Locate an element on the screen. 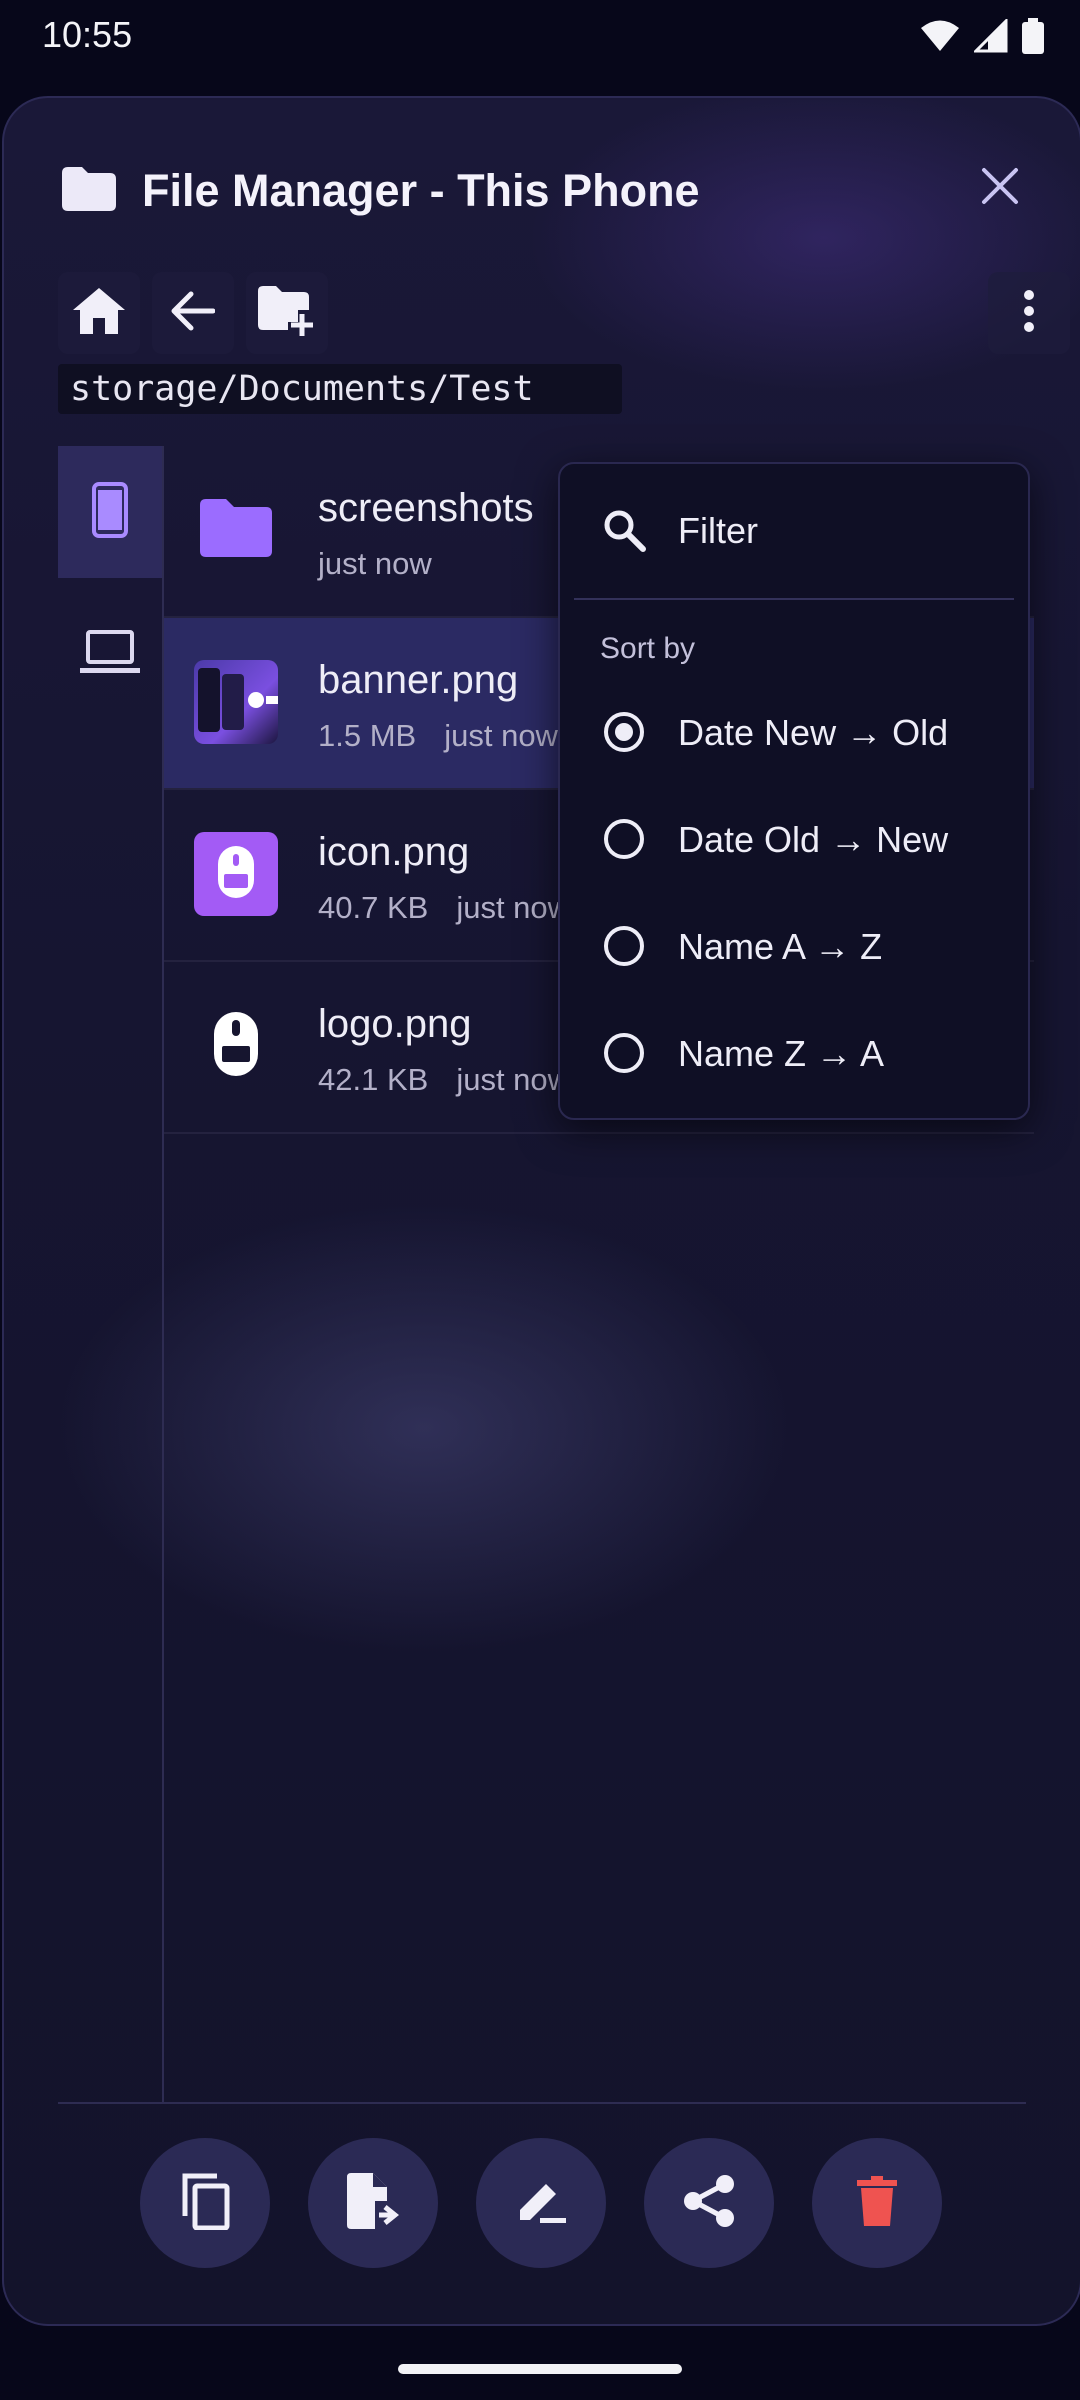  move-button is located at coordinates (373, 2203).